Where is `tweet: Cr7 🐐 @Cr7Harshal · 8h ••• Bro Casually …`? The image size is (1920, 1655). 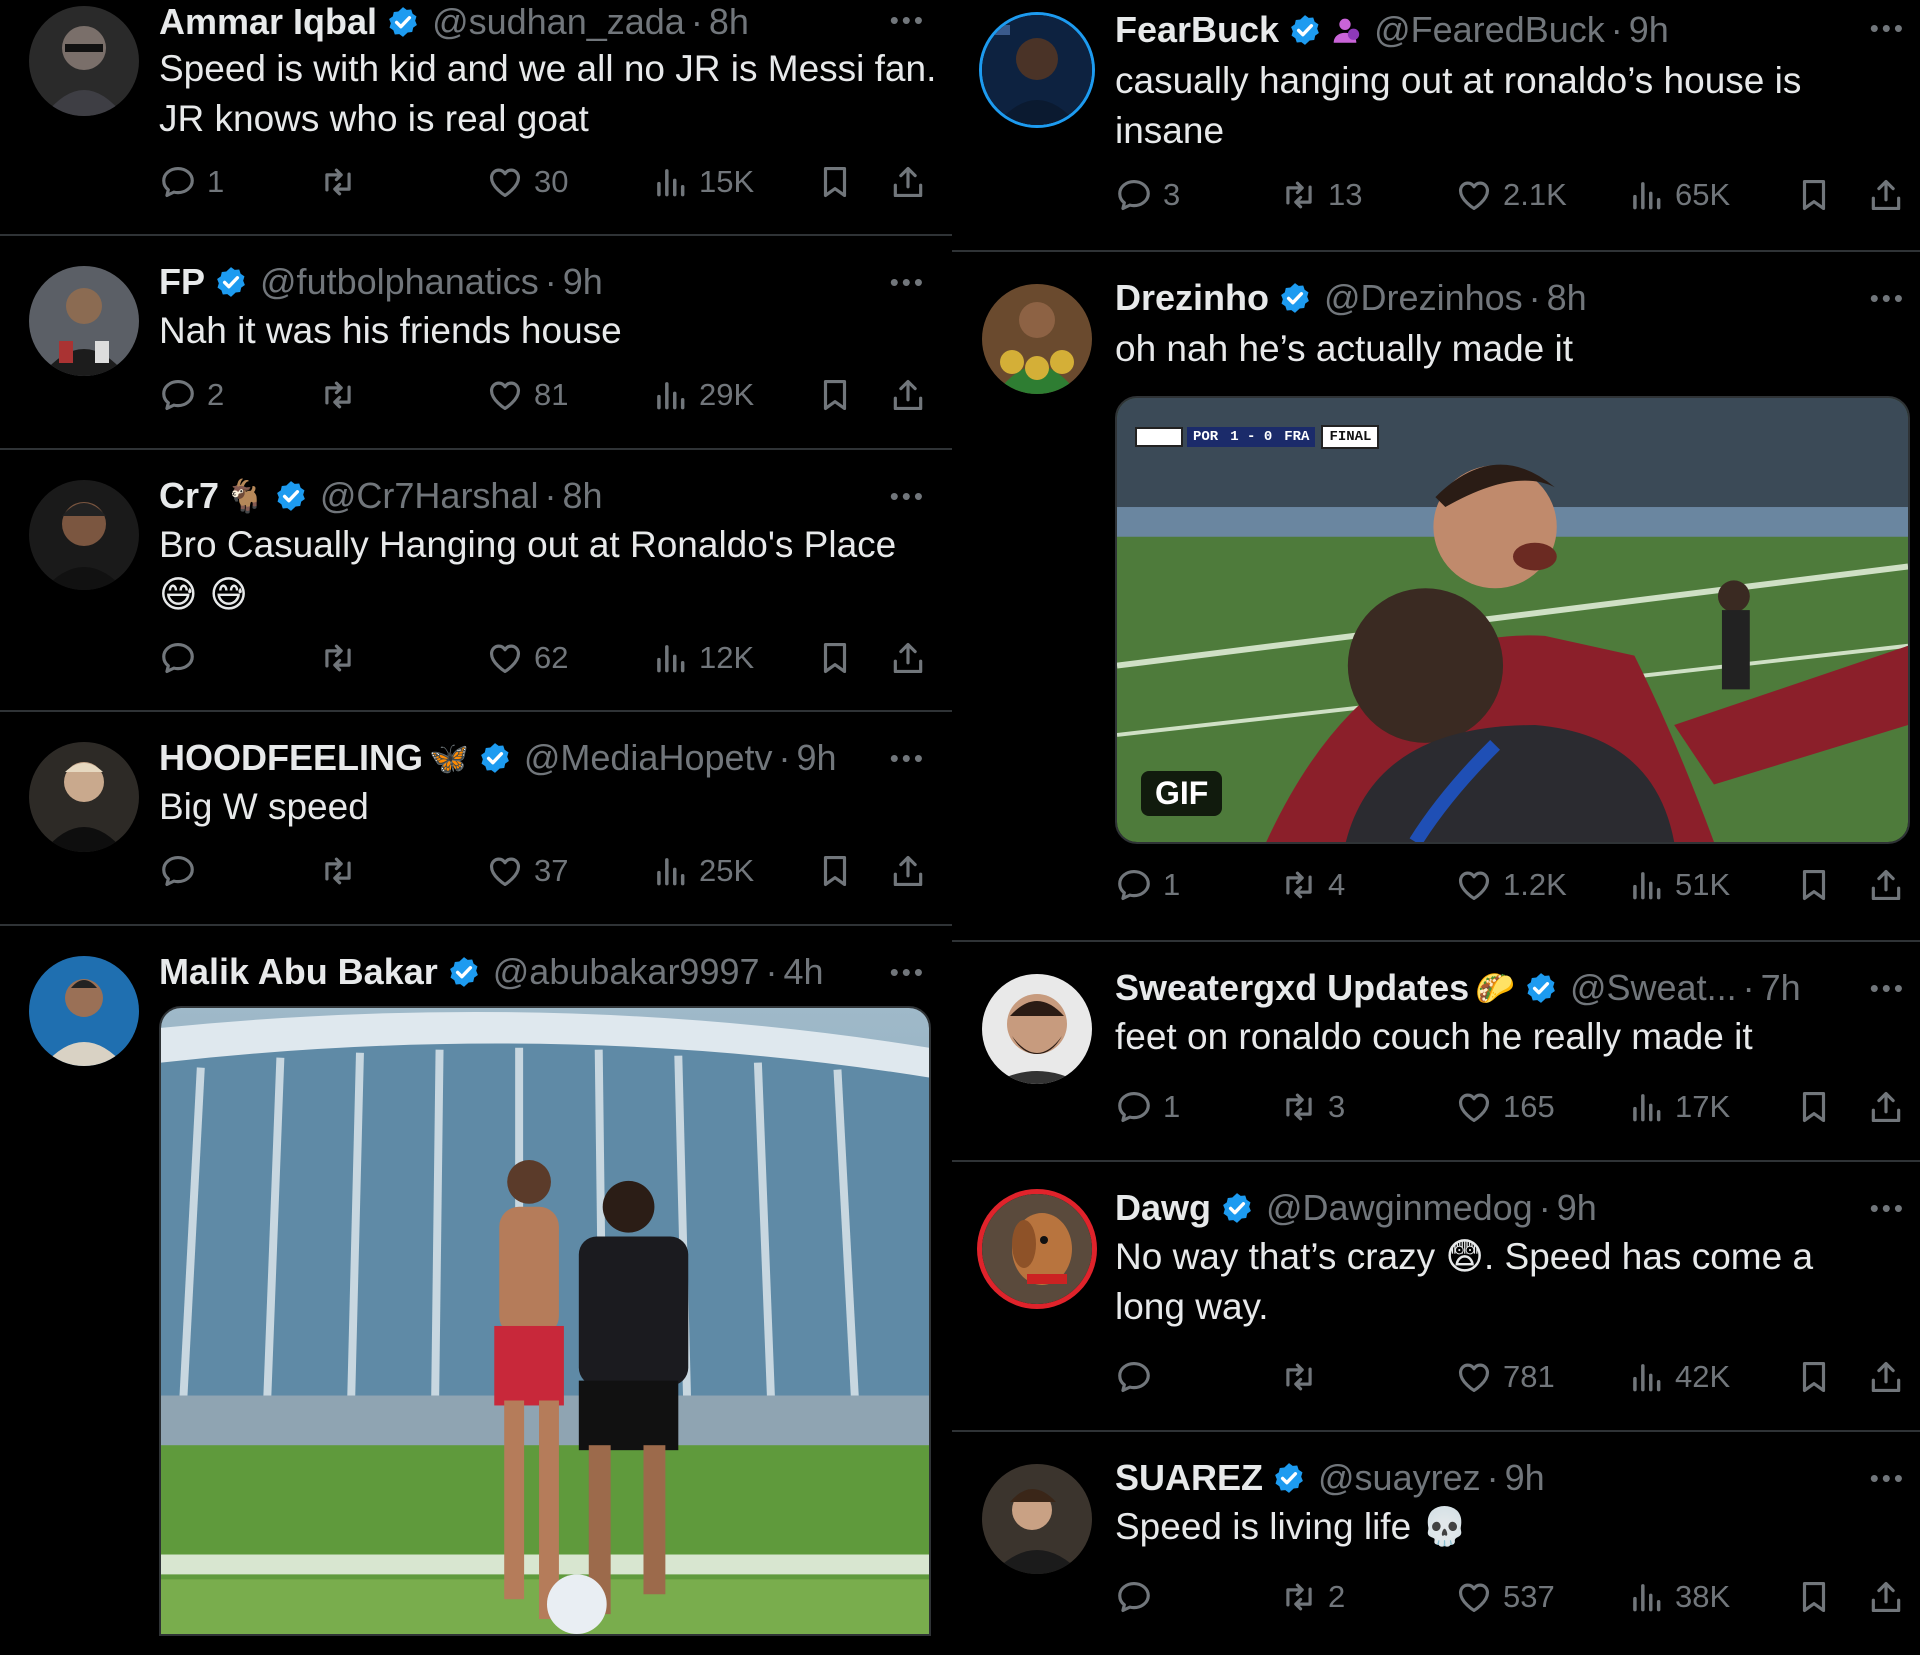
tweet: Cr7 🐐 @Cr7Harshal · 8h ••• Bro Casually … is located at coordinates (476, 581).